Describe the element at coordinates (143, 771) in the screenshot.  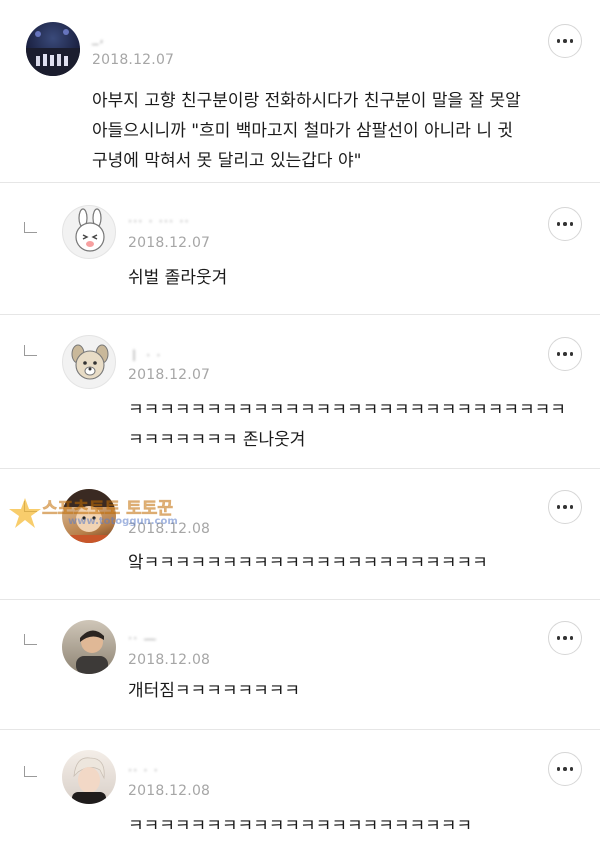
I see `comment-author: ·· · ·` at that location.